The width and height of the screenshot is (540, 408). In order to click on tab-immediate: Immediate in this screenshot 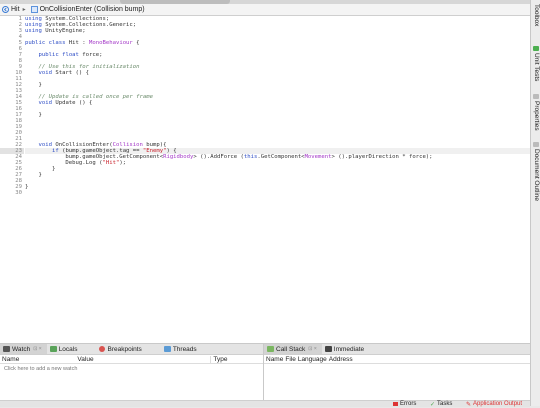, I will do `click(345, 349)`.